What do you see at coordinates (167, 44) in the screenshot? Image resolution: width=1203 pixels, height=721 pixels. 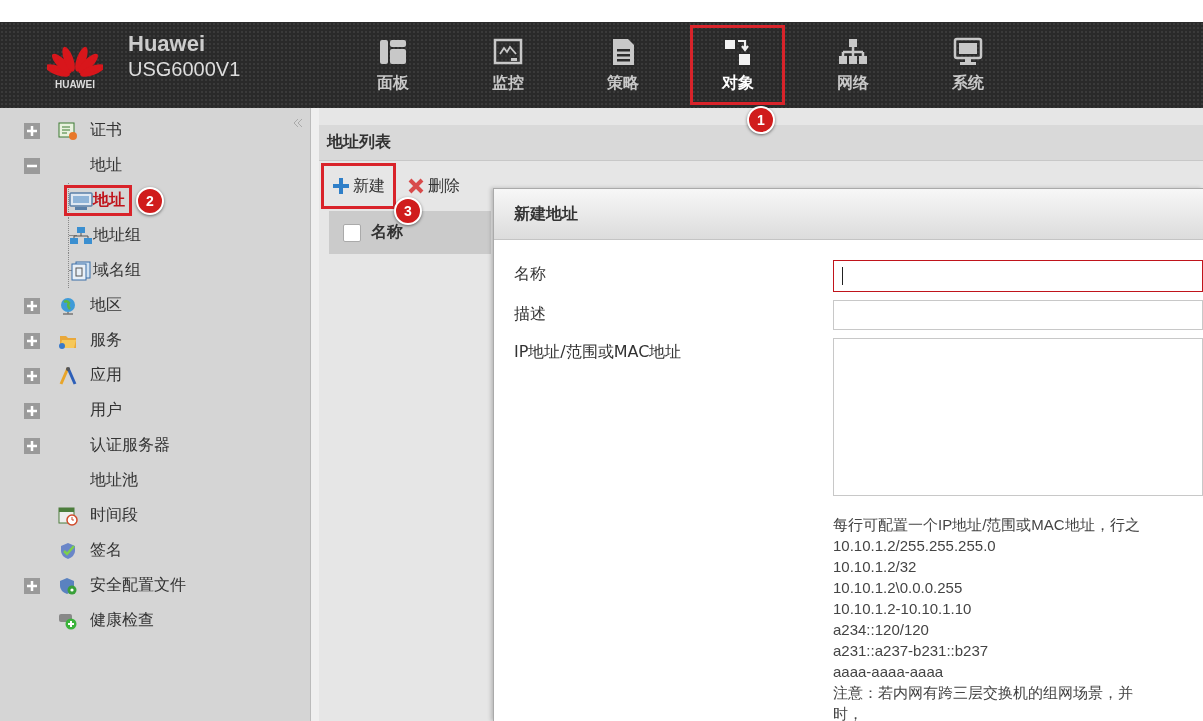 I see `brand-name: Huawei` at bounding box center [167, 44].